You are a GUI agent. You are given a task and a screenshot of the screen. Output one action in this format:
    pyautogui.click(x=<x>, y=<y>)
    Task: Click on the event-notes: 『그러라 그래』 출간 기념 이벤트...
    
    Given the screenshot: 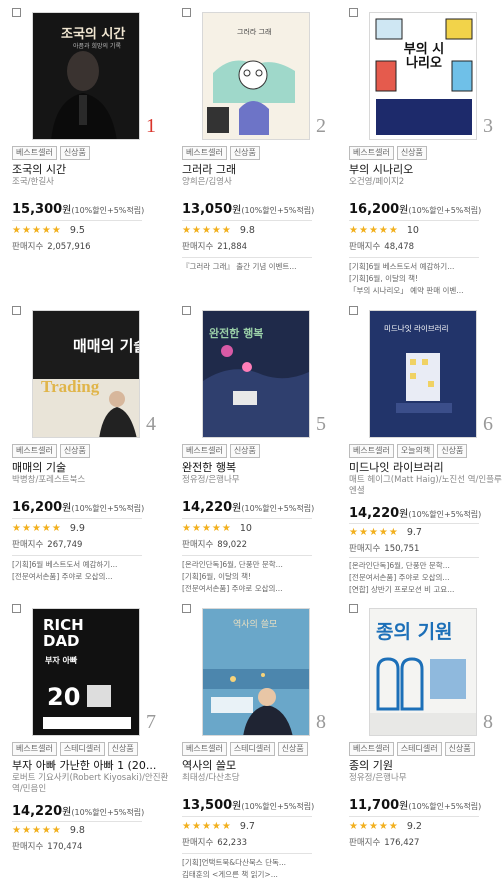 What is the action you would take?
    pyautogui.click(x=252, y=267)
    